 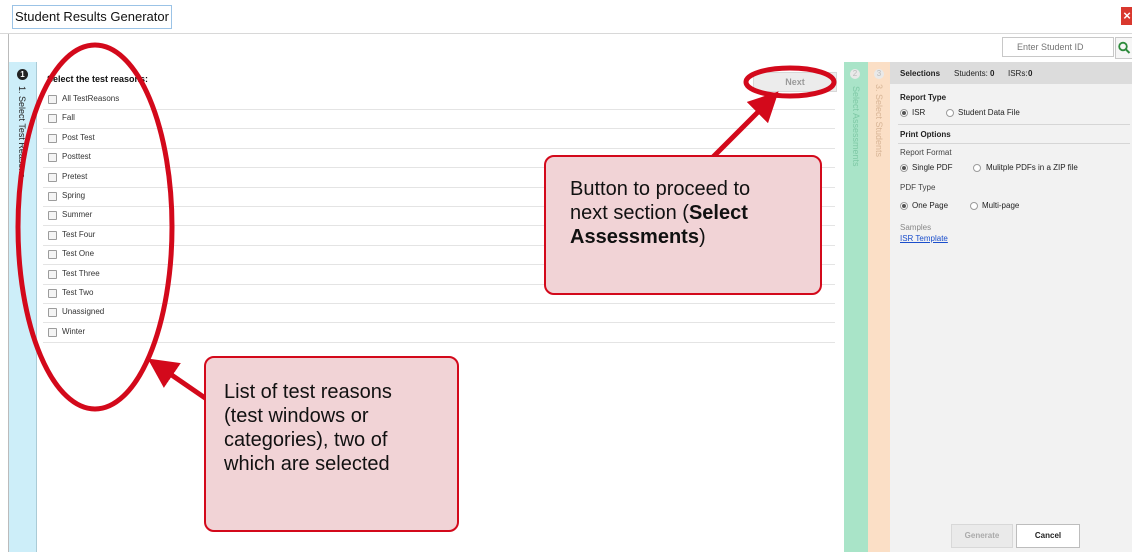 I want to click on format-multiple-pdfs-label: Mulitple PDFs in a ZIP file, so click(x=1032, y=167).